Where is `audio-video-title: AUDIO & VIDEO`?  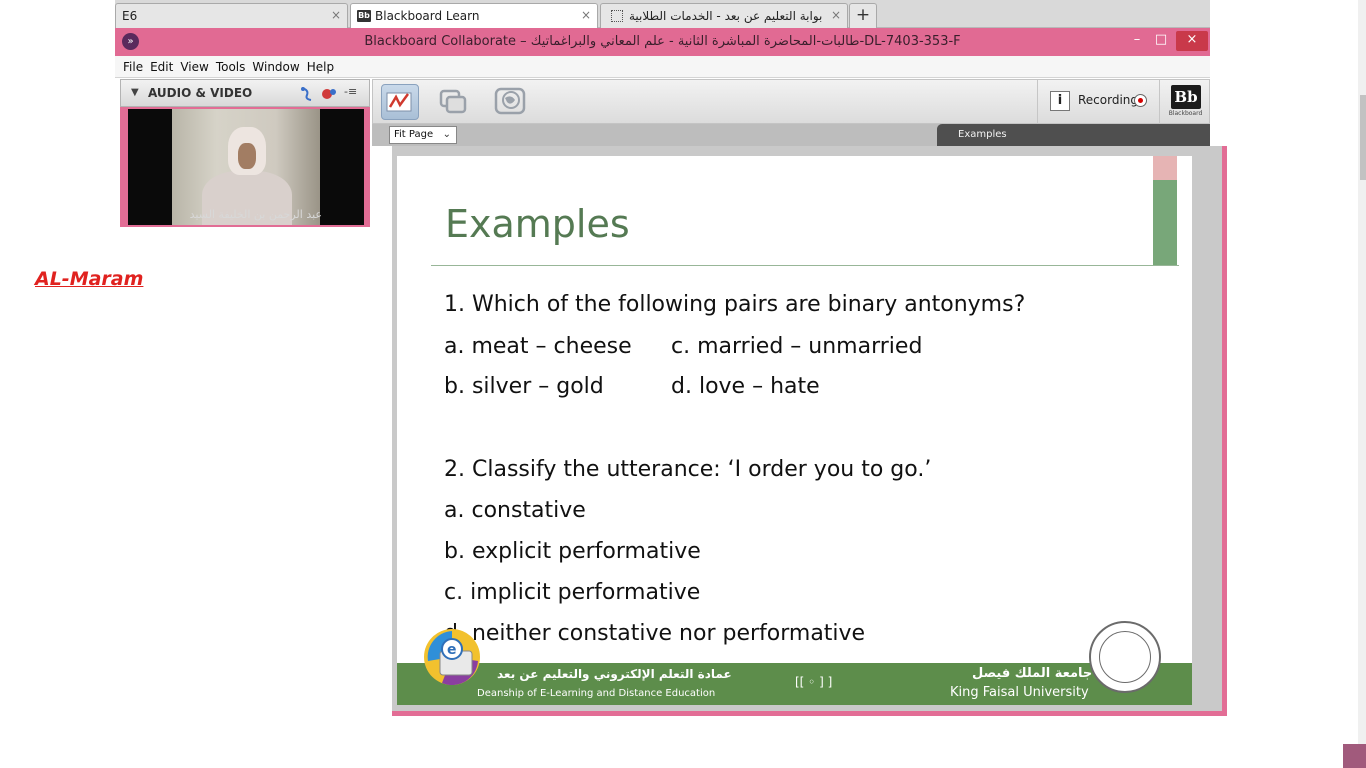
audio-video-title: AUDIO & VIDEO is located at coordinates (200, 93).